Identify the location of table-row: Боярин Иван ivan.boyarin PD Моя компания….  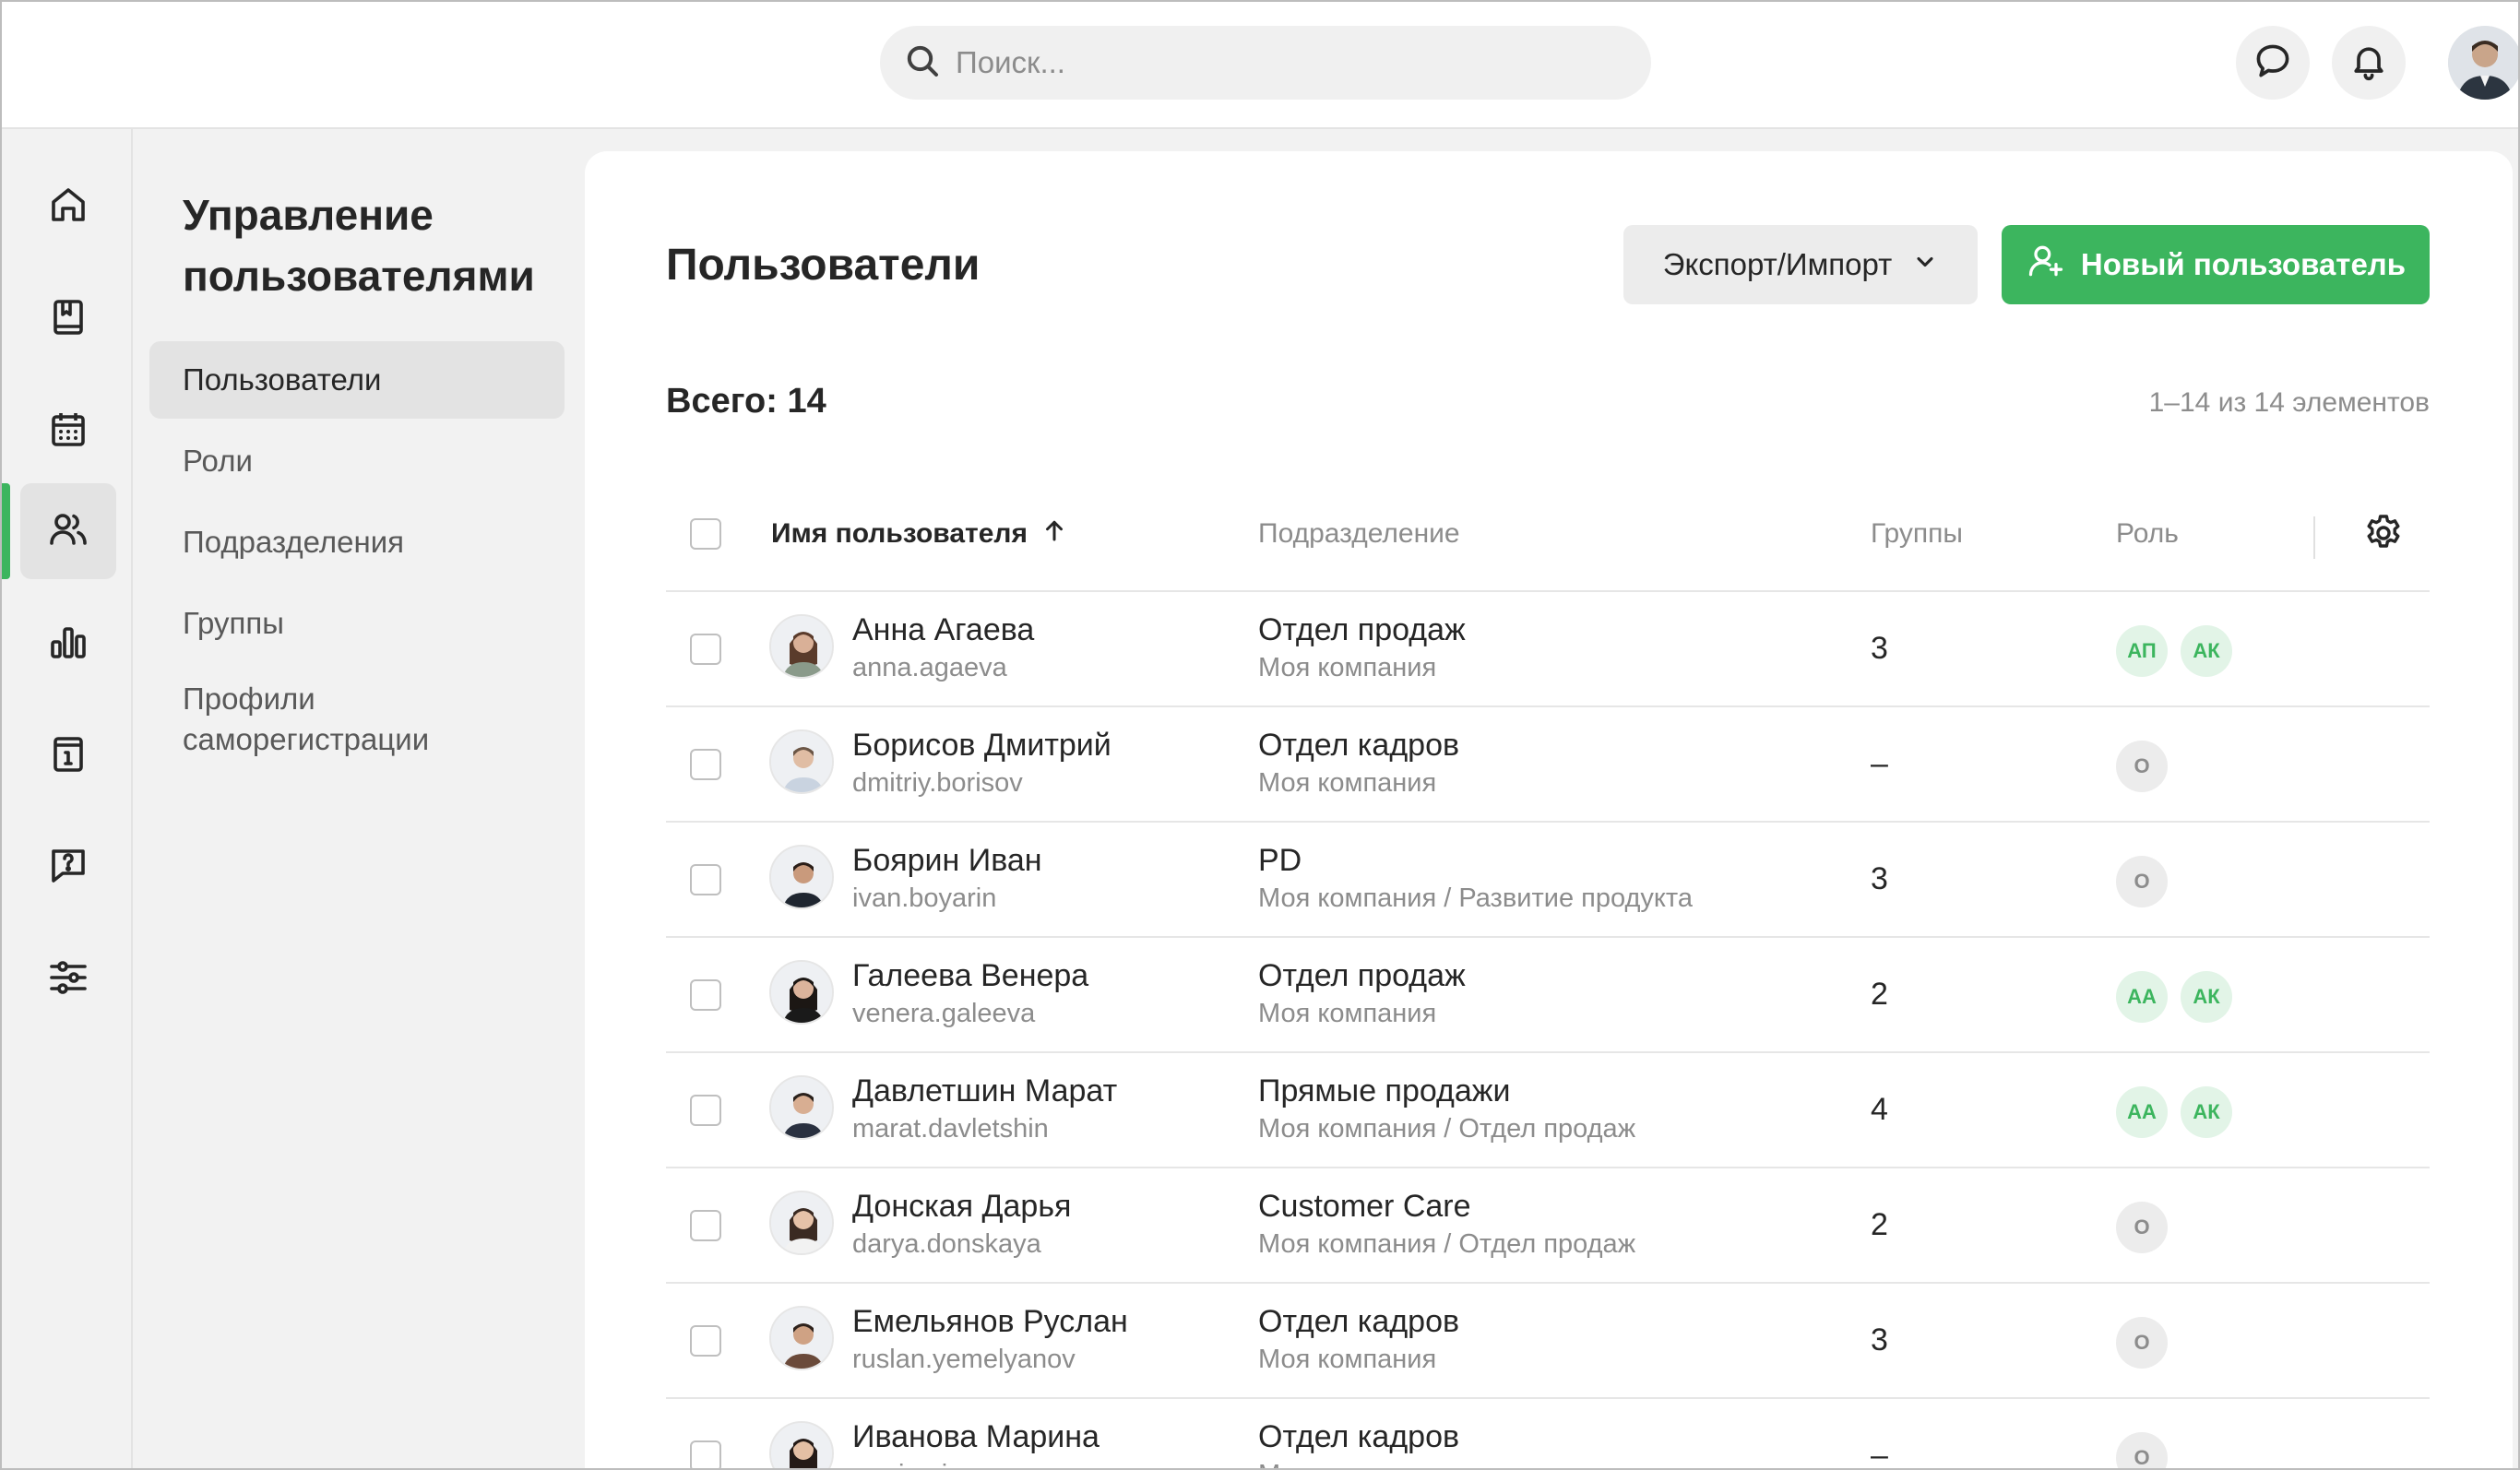
(1548, 881).